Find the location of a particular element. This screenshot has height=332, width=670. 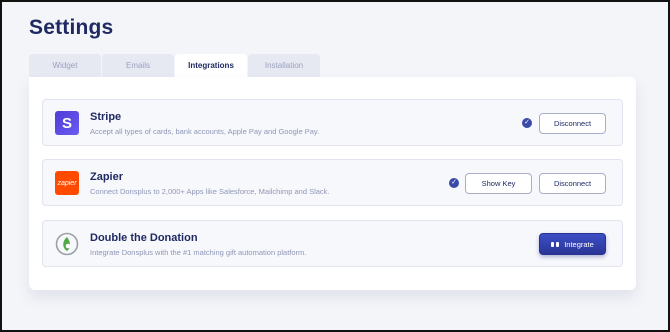

zapier-show-key-button: Show Key is located at coordinates (498, 183).